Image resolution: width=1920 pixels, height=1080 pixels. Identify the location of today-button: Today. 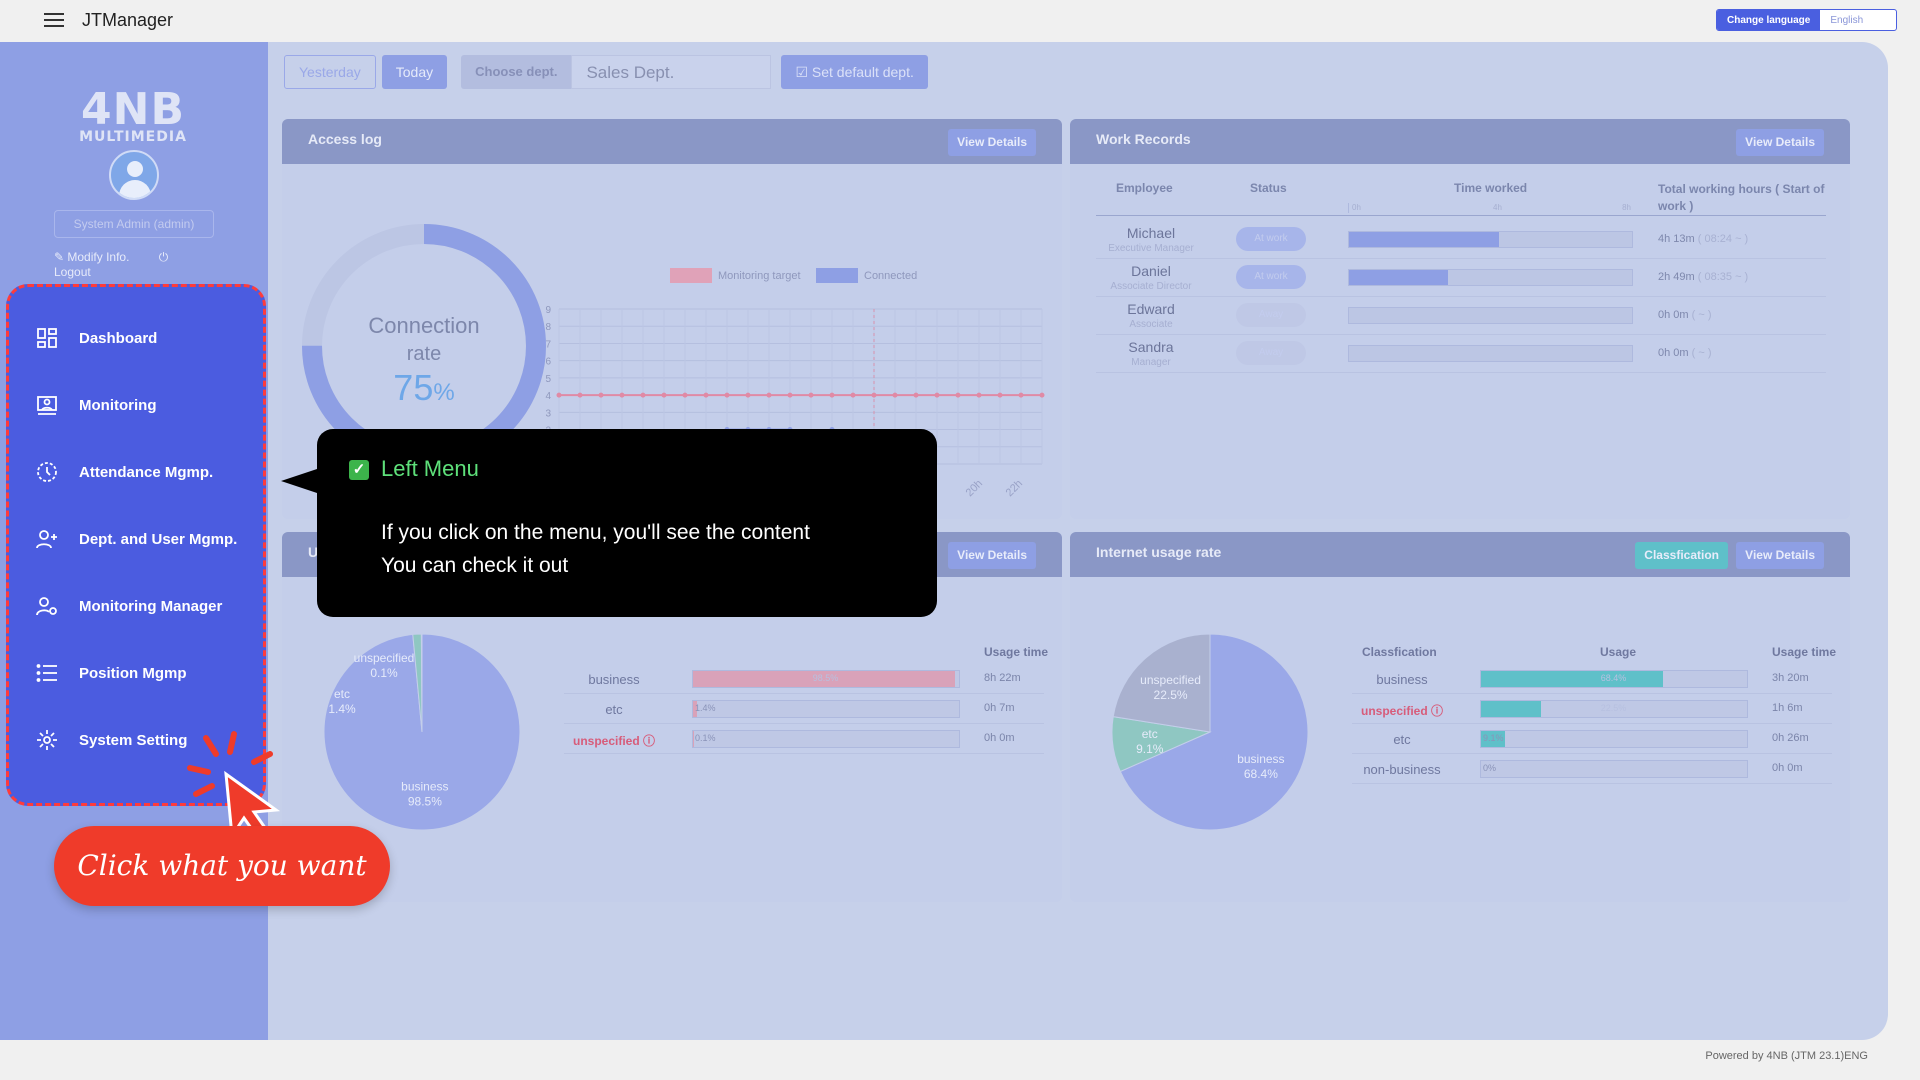
(414, 72).